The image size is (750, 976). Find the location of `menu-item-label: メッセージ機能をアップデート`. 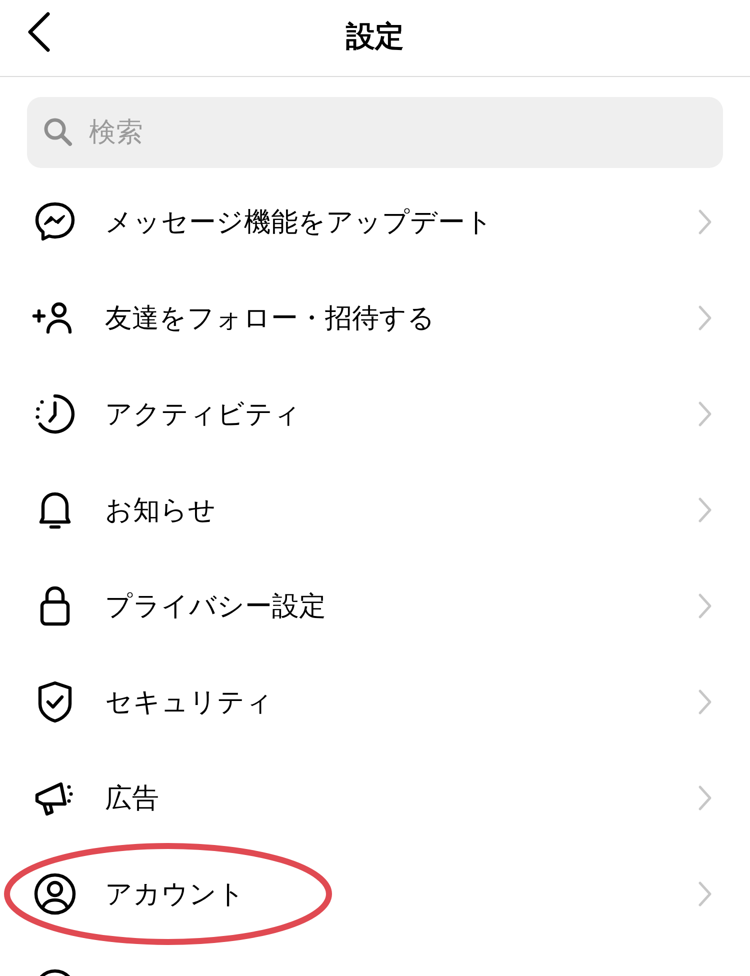

menu-item-label: メッセージ機能をアップデート is located at coordinates (401, 222).